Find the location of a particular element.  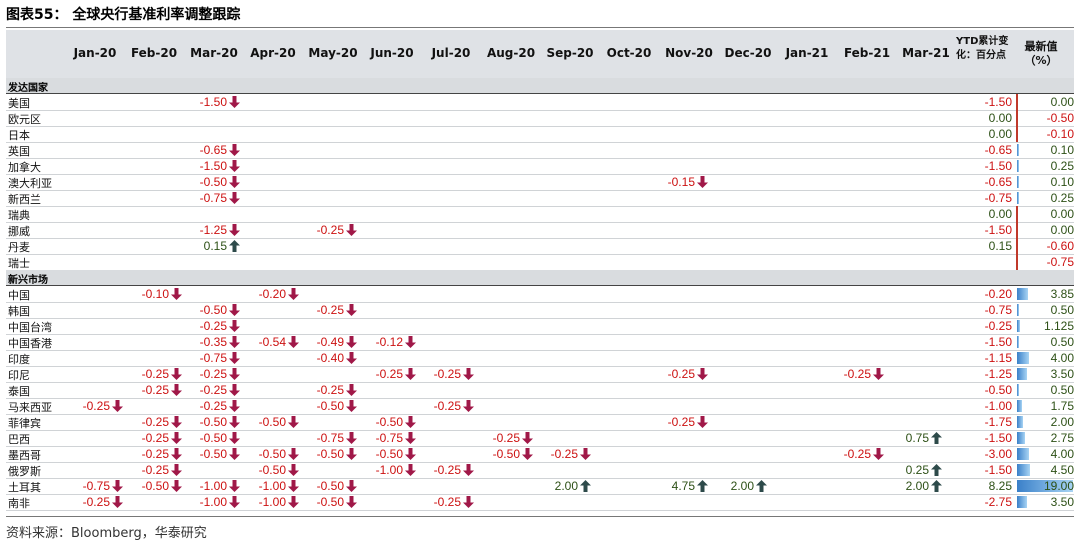

rate-change-cell: -0.54 is located at coordinates (275, 342).